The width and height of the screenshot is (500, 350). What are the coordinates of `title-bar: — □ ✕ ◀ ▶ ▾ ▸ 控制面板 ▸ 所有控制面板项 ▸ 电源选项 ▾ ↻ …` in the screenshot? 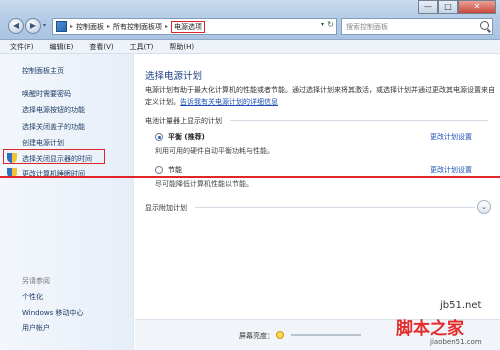 It's located at (250, 20).